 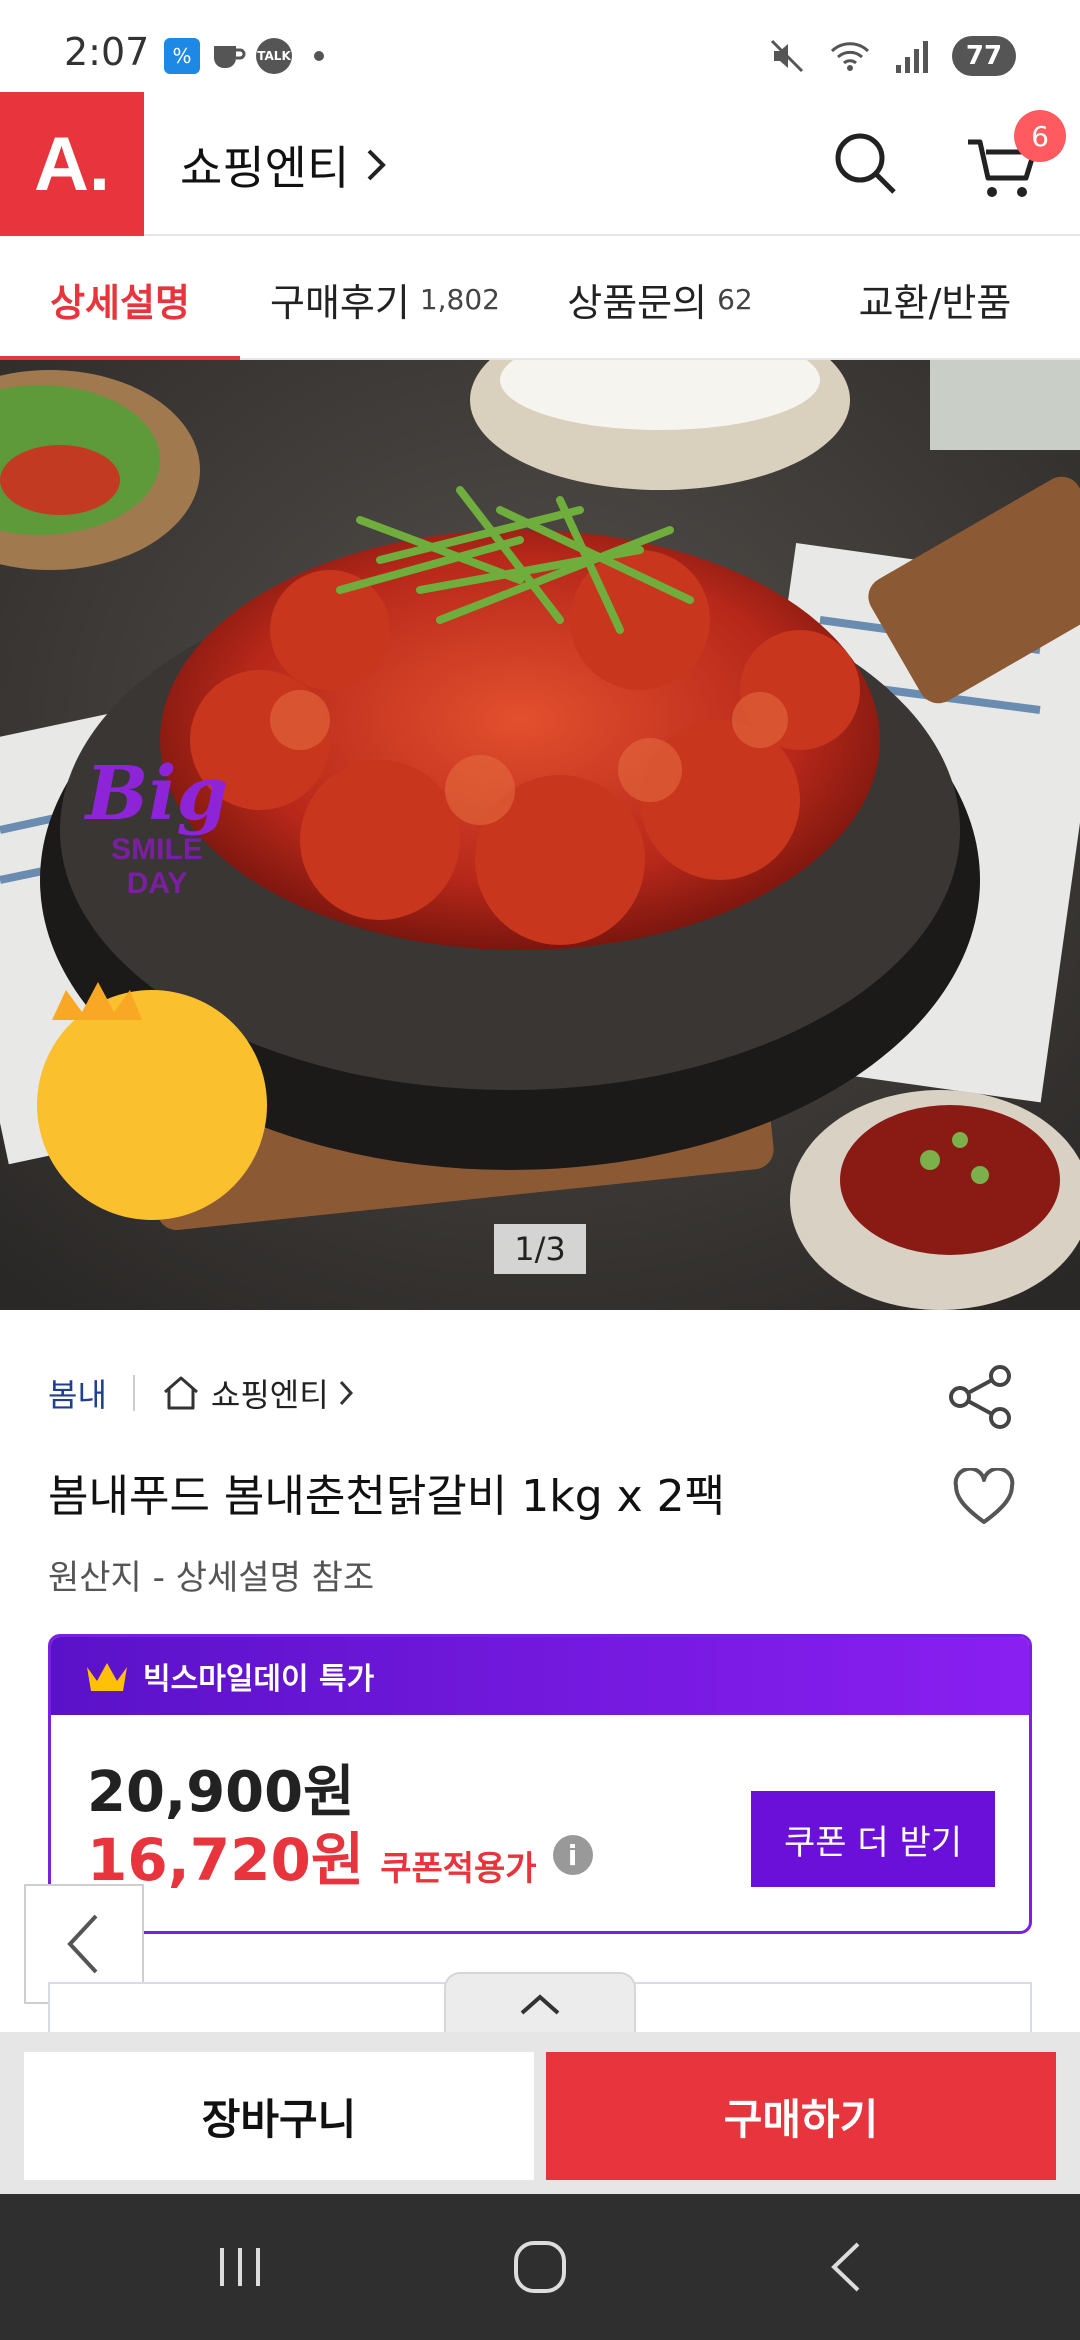 What do you see at coordinates (274, 56) in the screenshot?
I see `kakaotalk-icon: TALK` at bounding box center [274, 56].